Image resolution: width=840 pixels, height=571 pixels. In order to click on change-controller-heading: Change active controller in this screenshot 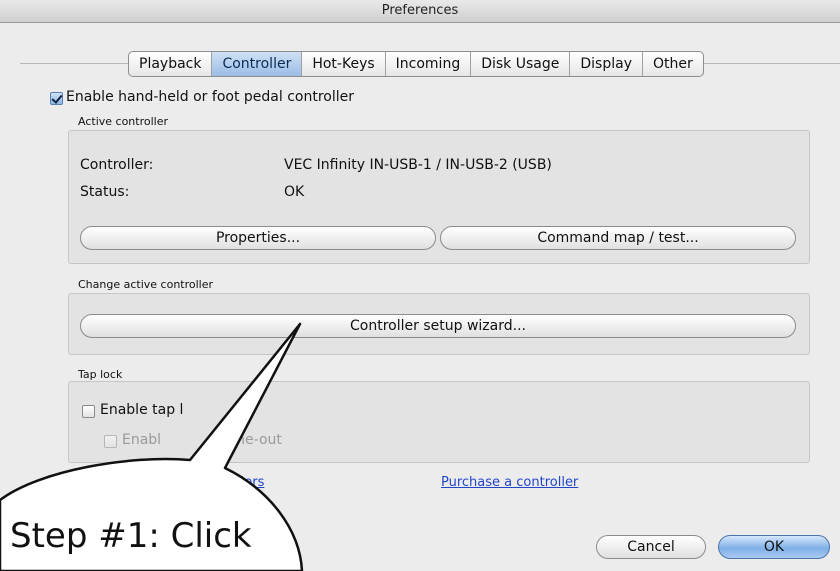, I will do `click(146, 284)`.